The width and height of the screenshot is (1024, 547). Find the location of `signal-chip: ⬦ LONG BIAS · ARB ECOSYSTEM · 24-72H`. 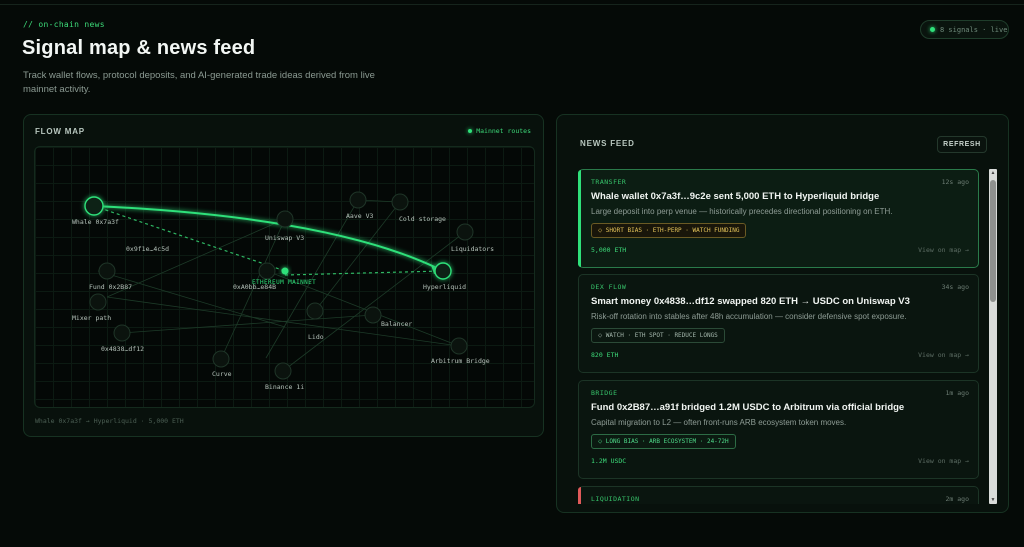

signal-chip: ⬦ LONG BIAS · ARB ECOSYSTEM · 24-72H is located at coordinates (663, 441).